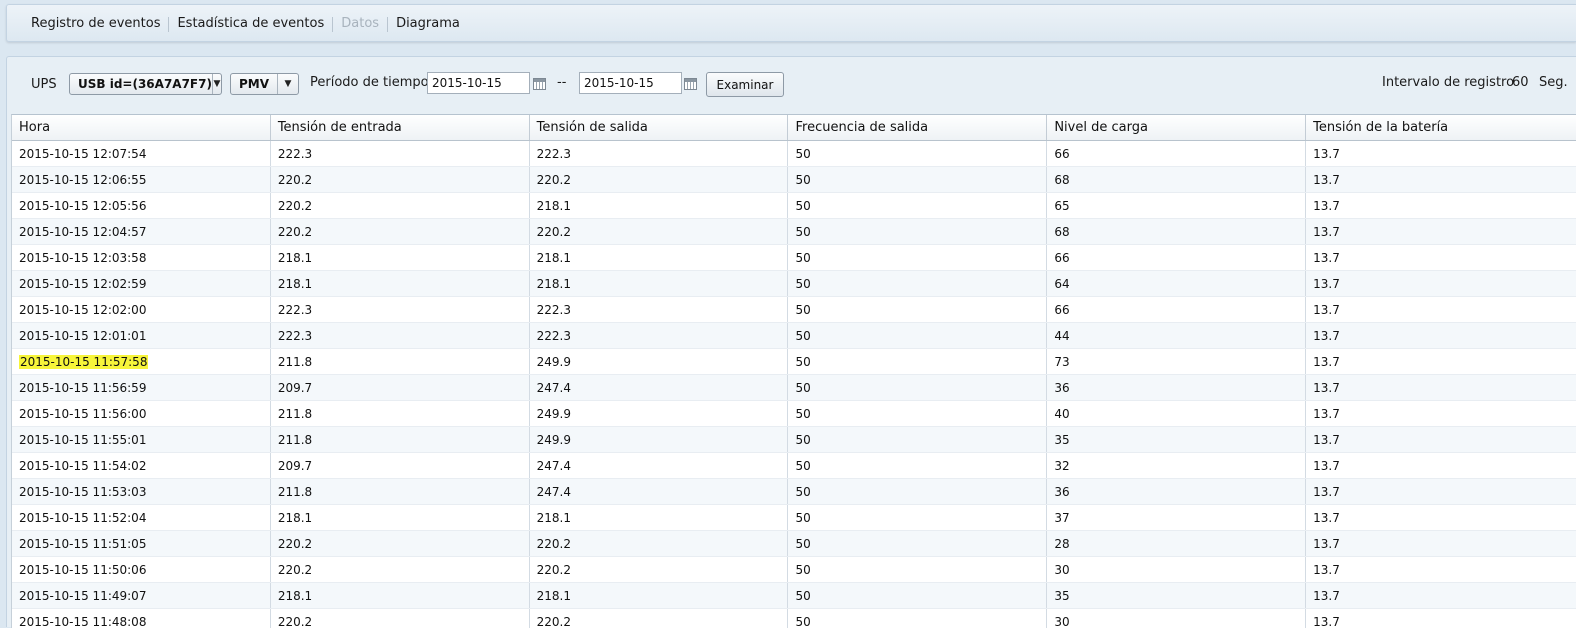 The height and width of the screenshot is (628, 1576). What do you see at coordinates (83, 258) in the screenshot?
I see `cell-value: 2015-10-15 12:03:58` at bounding box center [83, 258].